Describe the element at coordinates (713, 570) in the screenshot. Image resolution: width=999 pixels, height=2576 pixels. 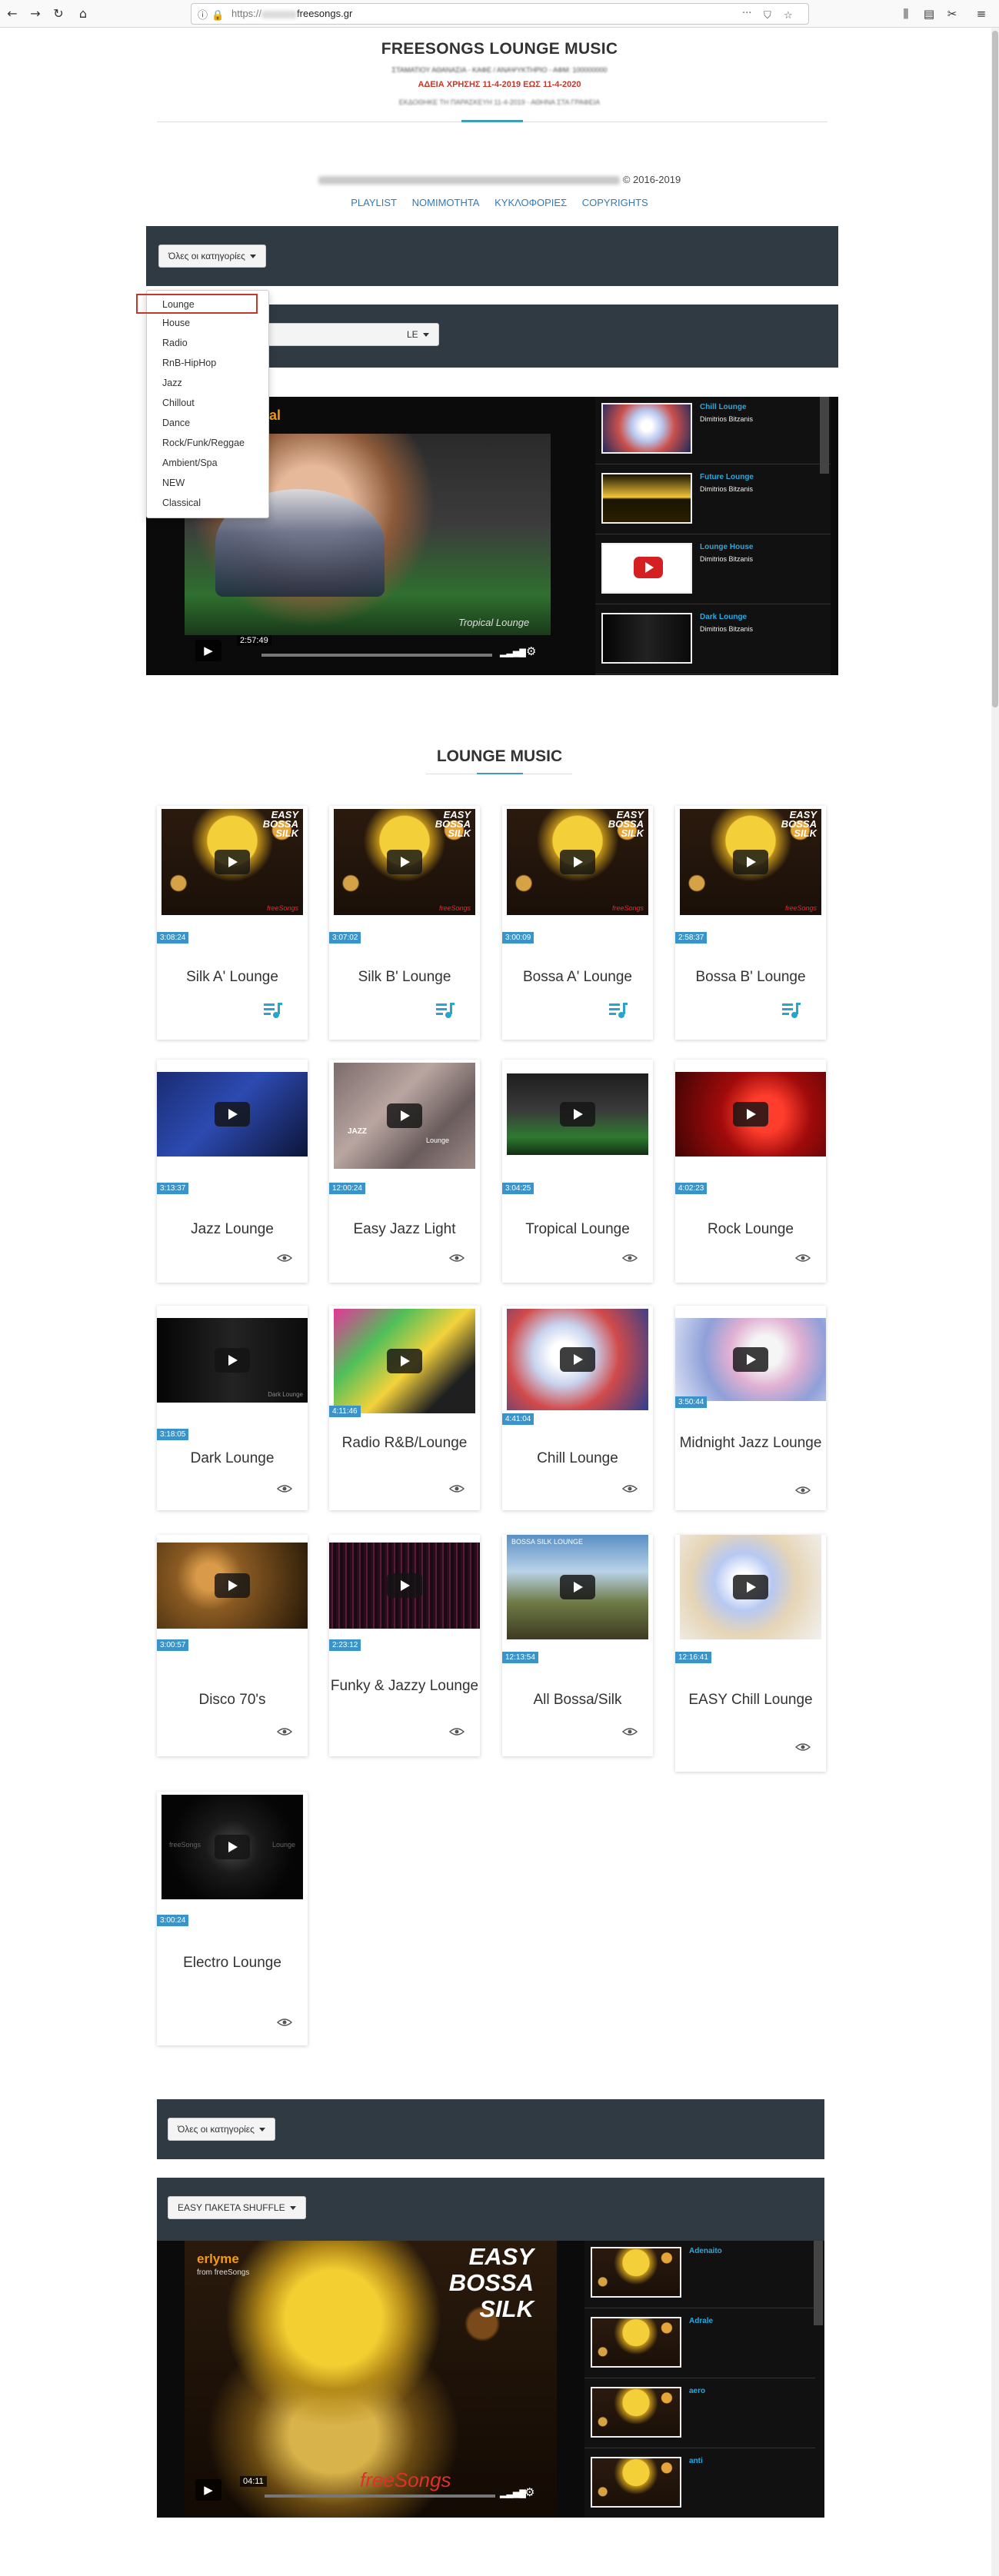
I see `playlist-item: Lounge House Dimitrios Bitzanis` at that location.